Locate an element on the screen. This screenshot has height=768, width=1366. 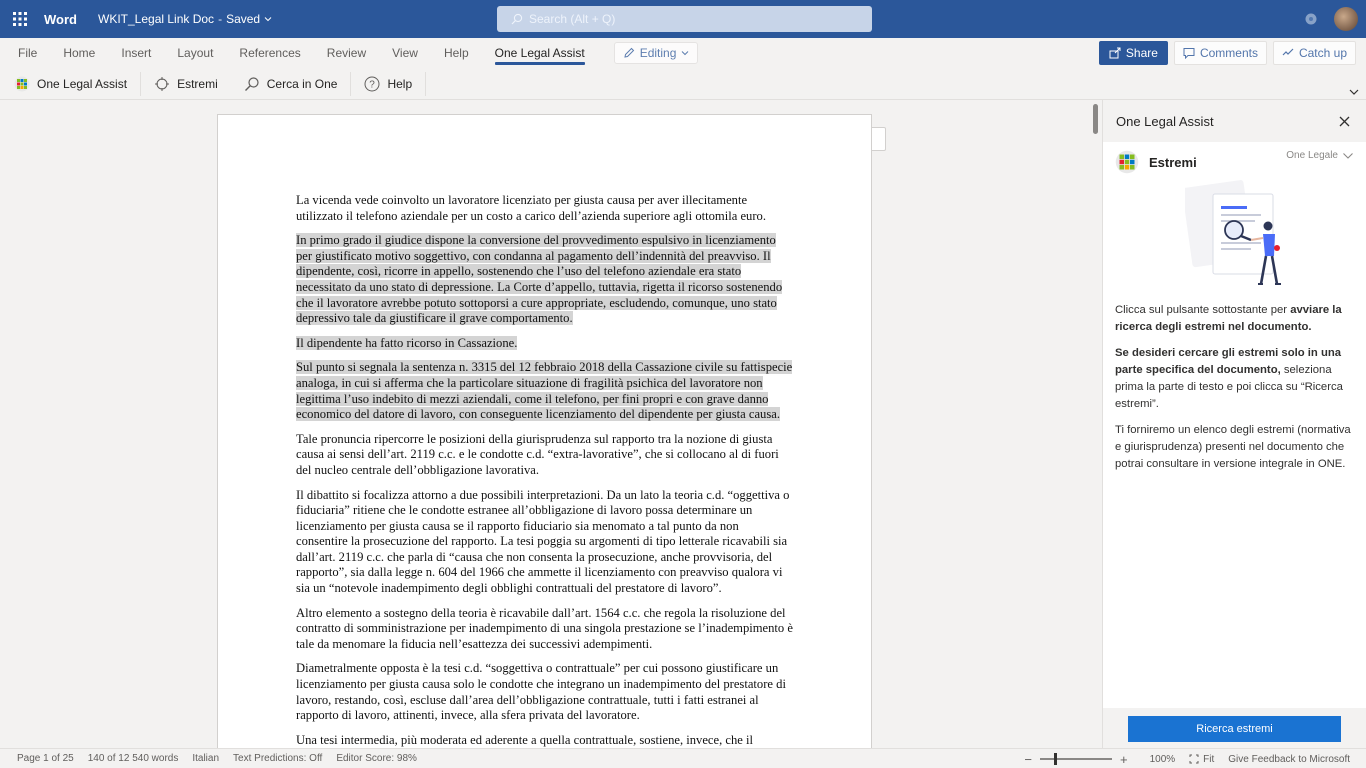
zoom-out-button: − is located at coordinates (1028, 759).